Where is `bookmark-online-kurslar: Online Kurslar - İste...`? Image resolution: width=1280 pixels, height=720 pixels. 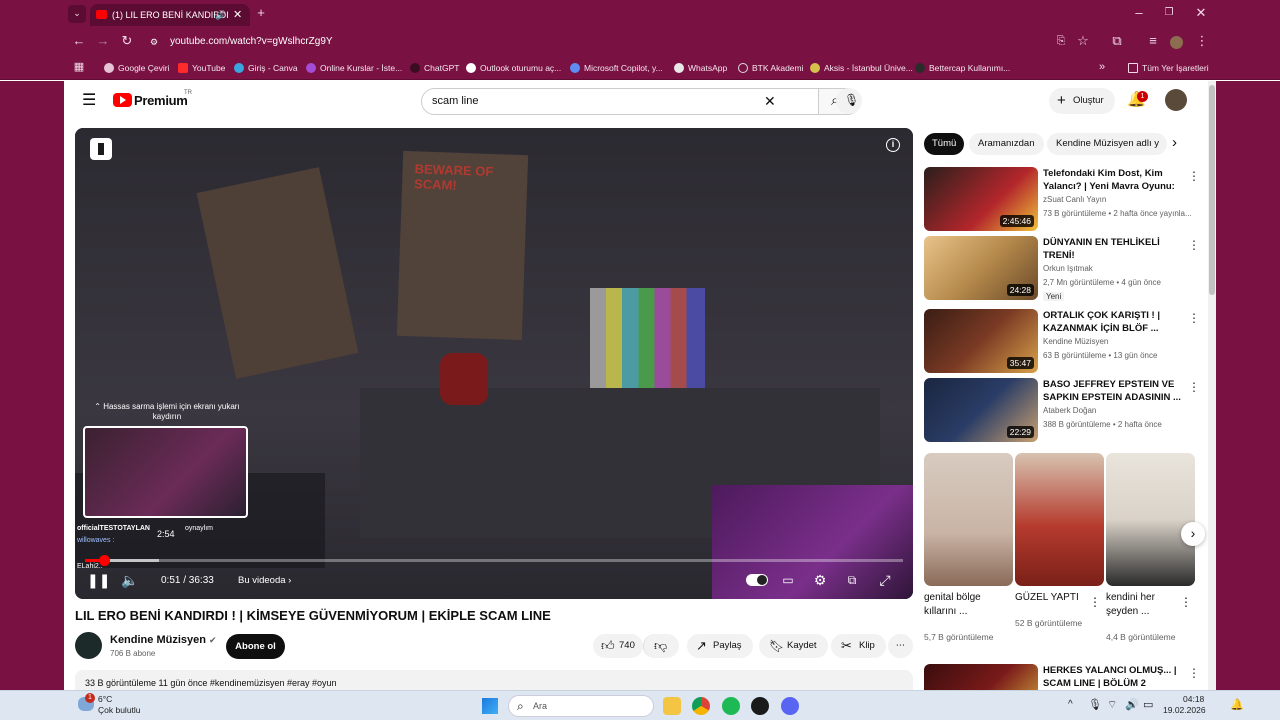 bookmark-online-kurslar: Online Kurslar - İste... is located at coordinates (354, 68).